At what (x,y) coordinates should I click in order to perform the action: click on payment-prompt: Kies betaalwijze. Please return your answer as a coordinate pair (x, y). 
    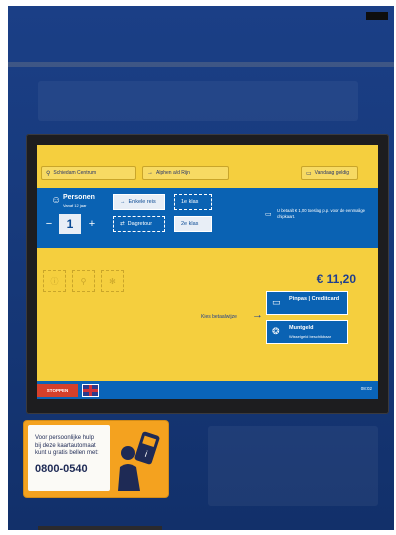
    Looking at the image, I should click on (219, 317).